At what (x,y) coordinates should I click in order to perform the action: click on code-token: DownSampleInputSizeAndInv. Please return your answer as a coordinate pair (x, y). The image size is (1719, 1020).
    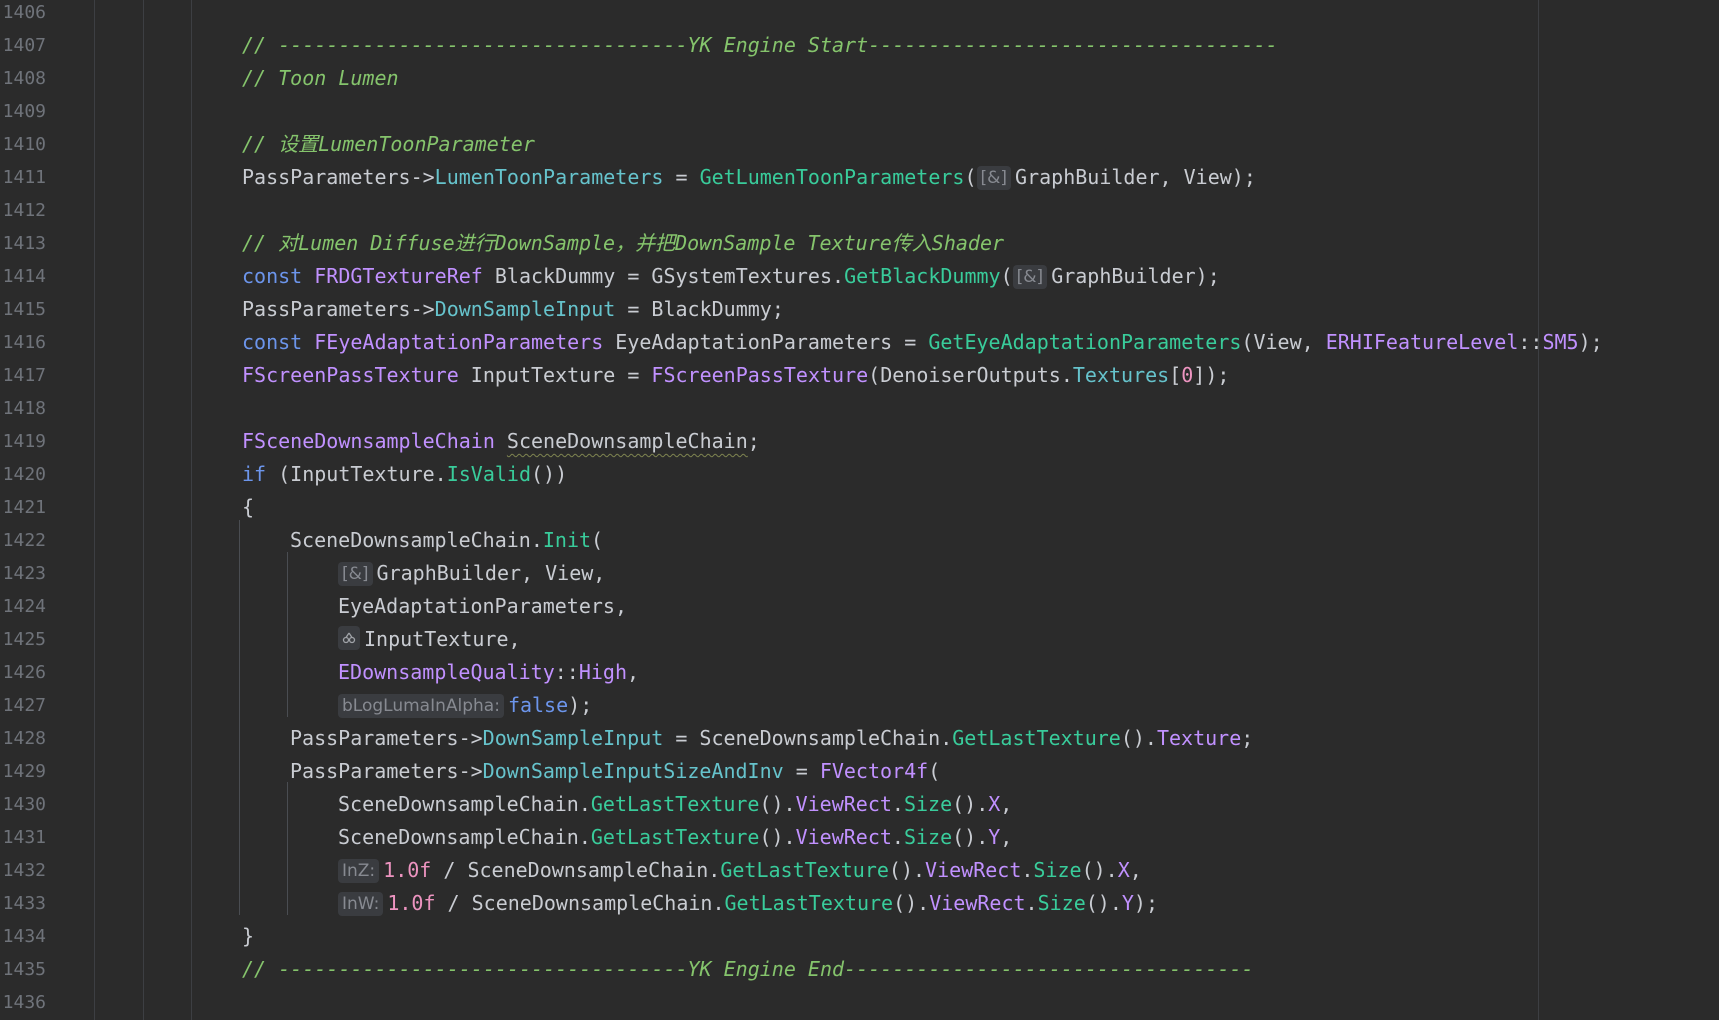
    Looking at the image, I should click on (633, 771).